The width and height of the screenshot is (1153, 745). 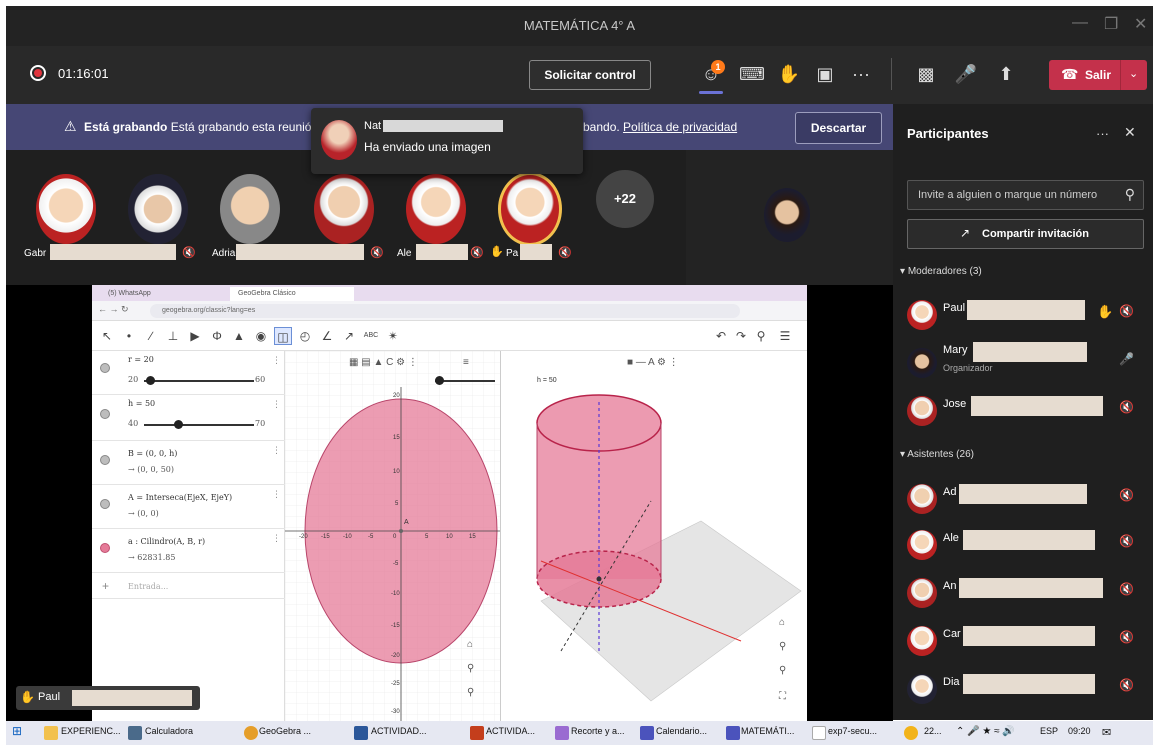 What do you see at coordinates (1080, 23) in the screenshot?
I see `minimize-icon: —` at bounding box center [1080, 23].